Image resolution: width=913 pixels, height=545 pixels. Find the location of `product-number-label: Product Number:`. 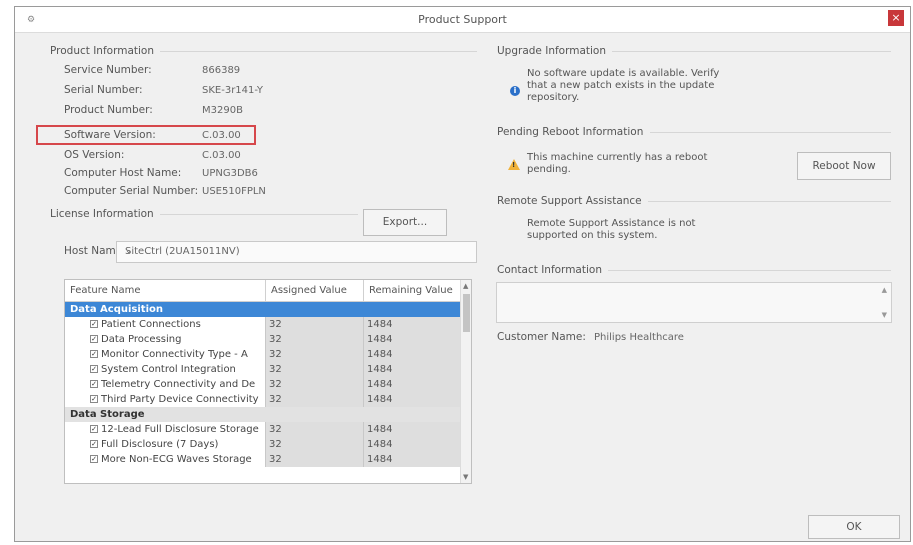

product-number-label: Product Number: is located at coordinates (108, 110).